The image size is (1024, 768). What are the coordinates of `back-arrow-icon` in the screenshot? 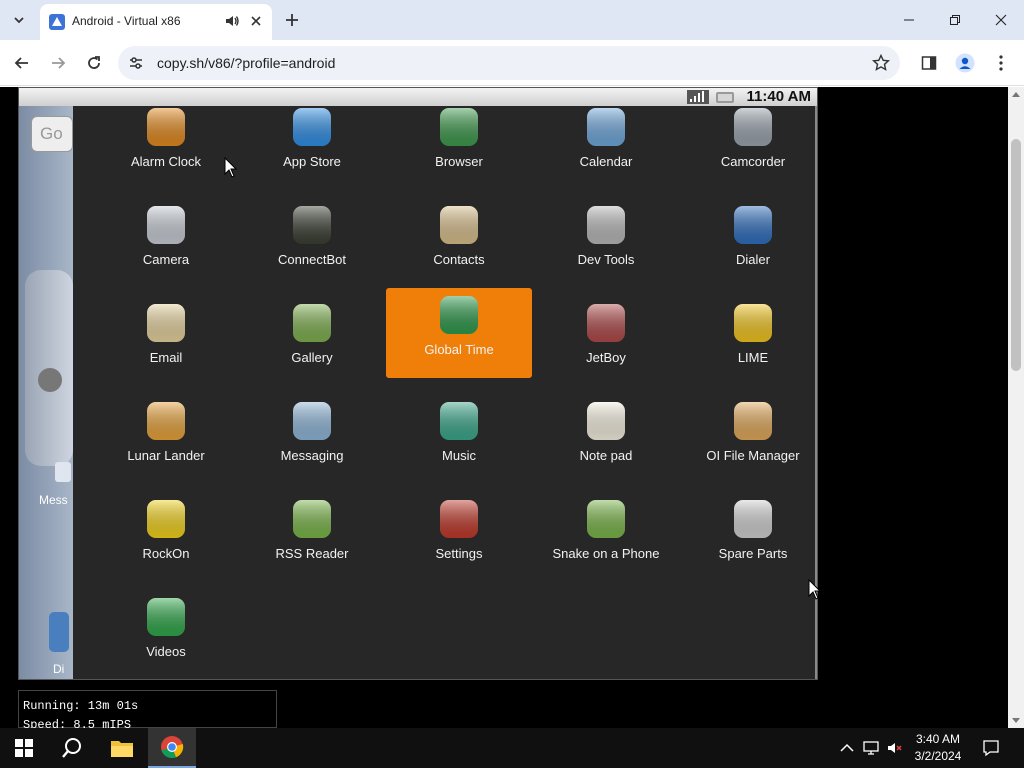 It's located at (21, 63).